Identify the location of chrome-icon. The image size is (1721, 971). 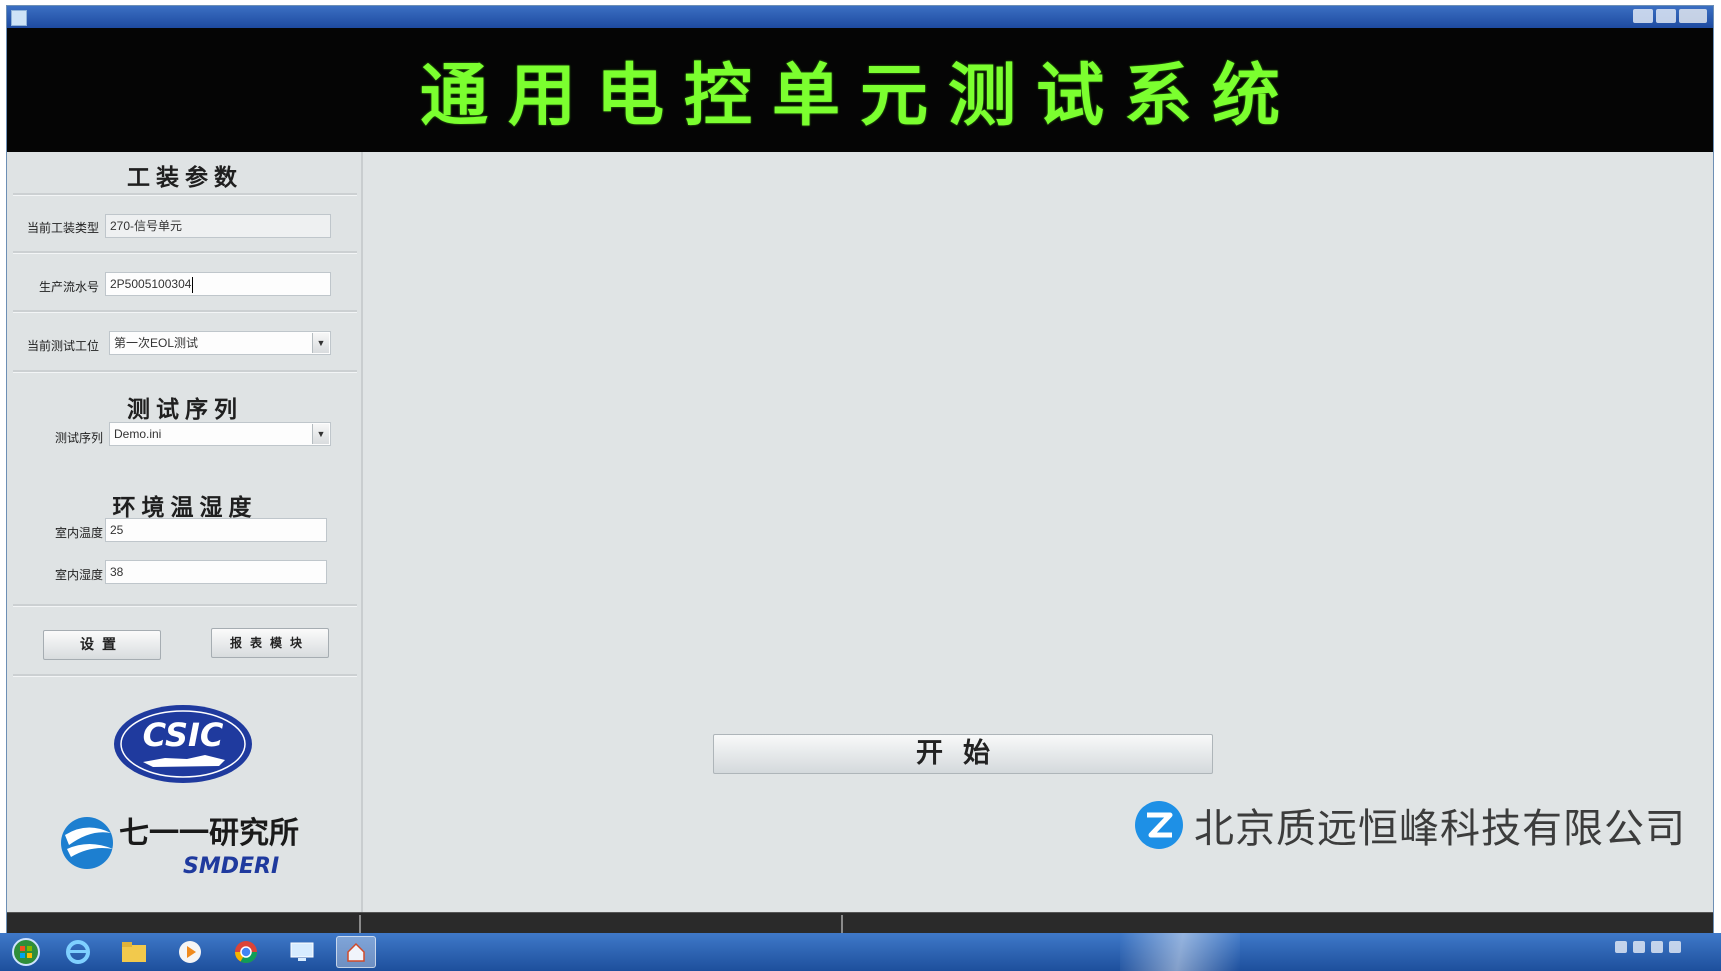
(246, 952).